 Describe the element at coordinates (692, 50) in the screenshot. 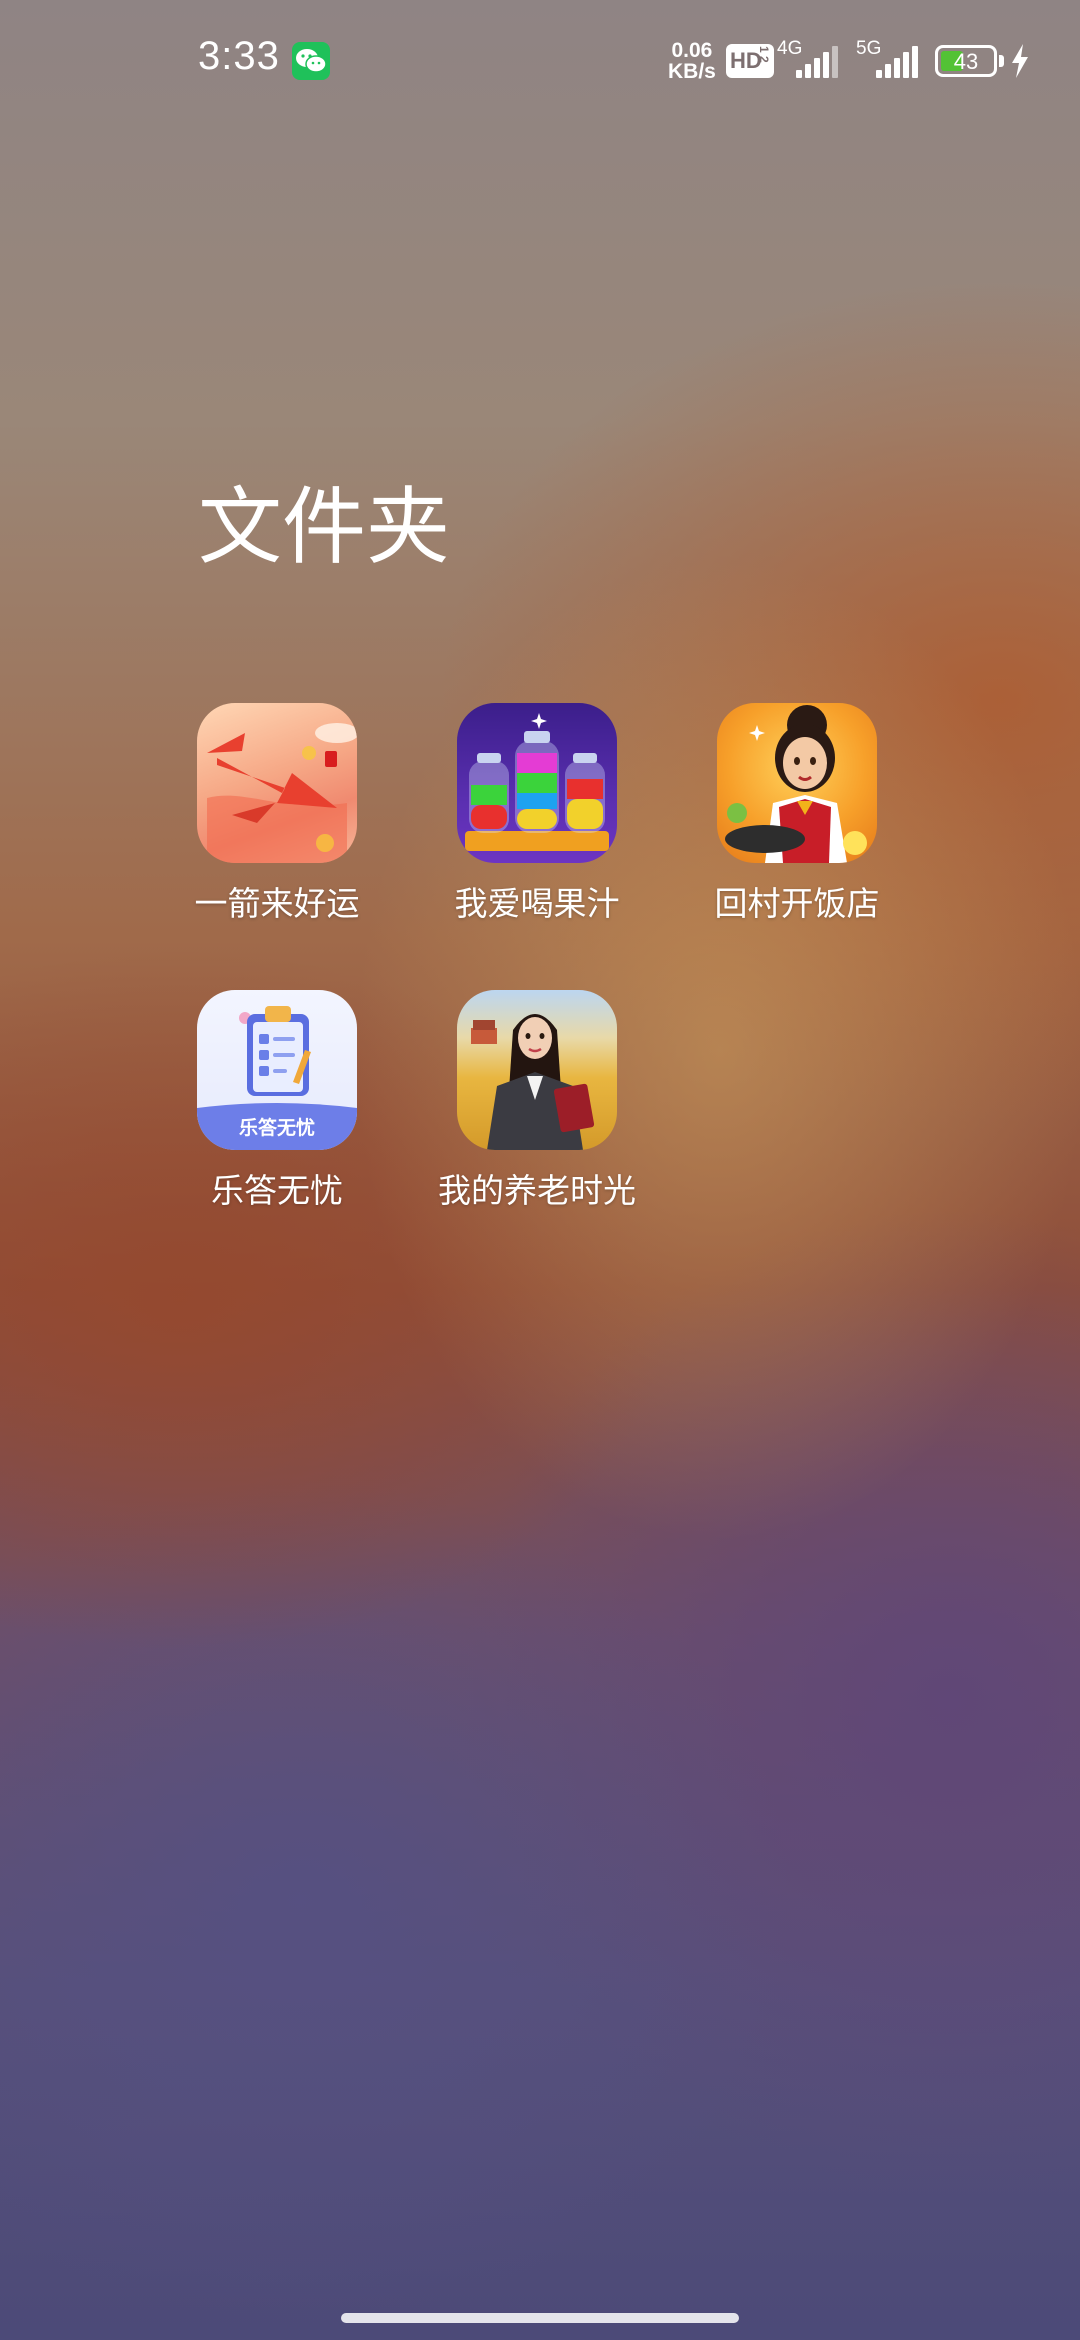

I see `network-speed-value: 0.06` at that location.